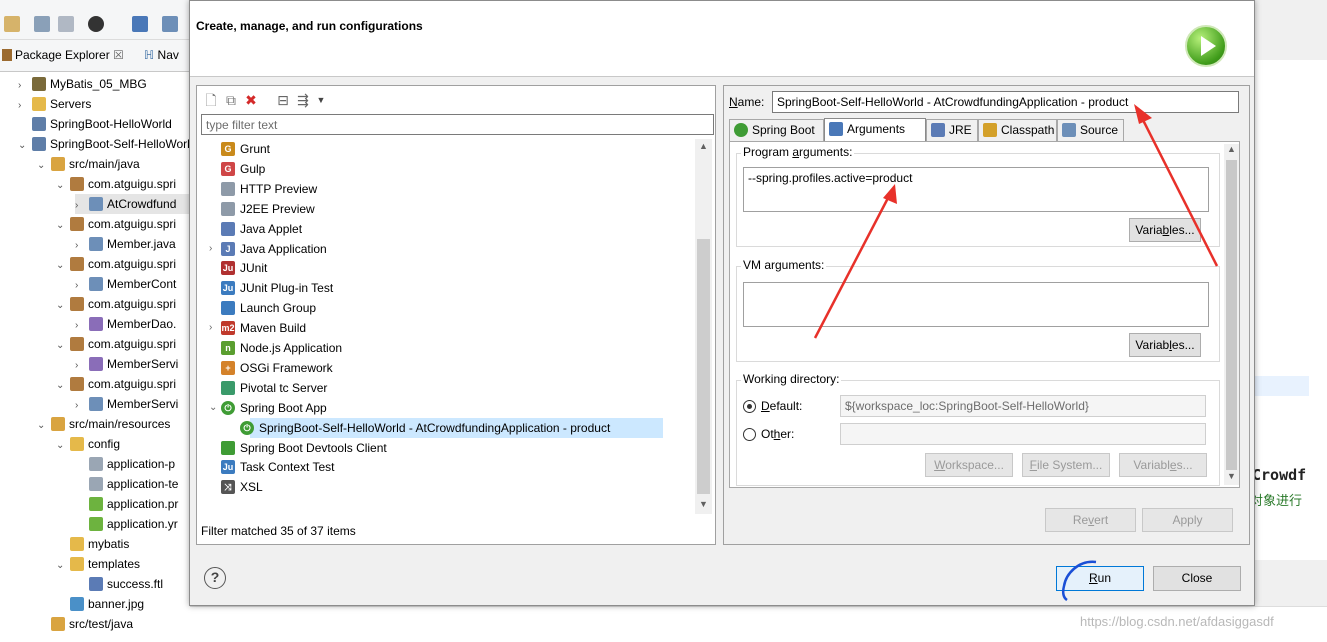 The image size is (1327, 642). I want to click on tree-item: › MemberDao., so click(125, 324).